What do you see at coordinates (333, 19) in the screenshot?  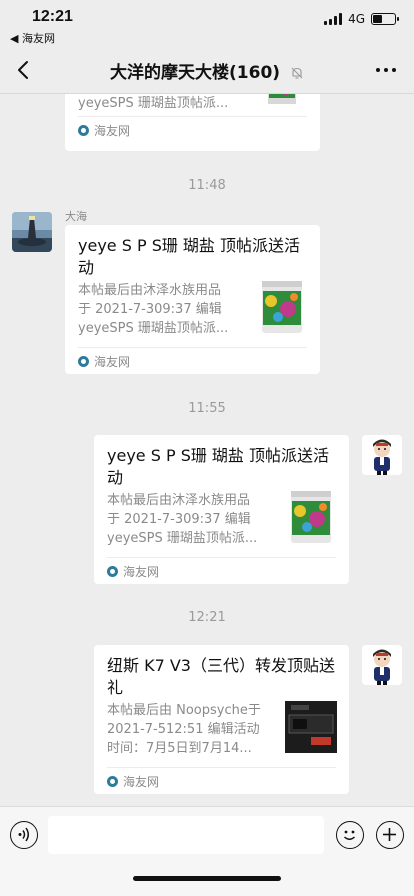 I see `signal-icon` at bounding box center [333, 19].